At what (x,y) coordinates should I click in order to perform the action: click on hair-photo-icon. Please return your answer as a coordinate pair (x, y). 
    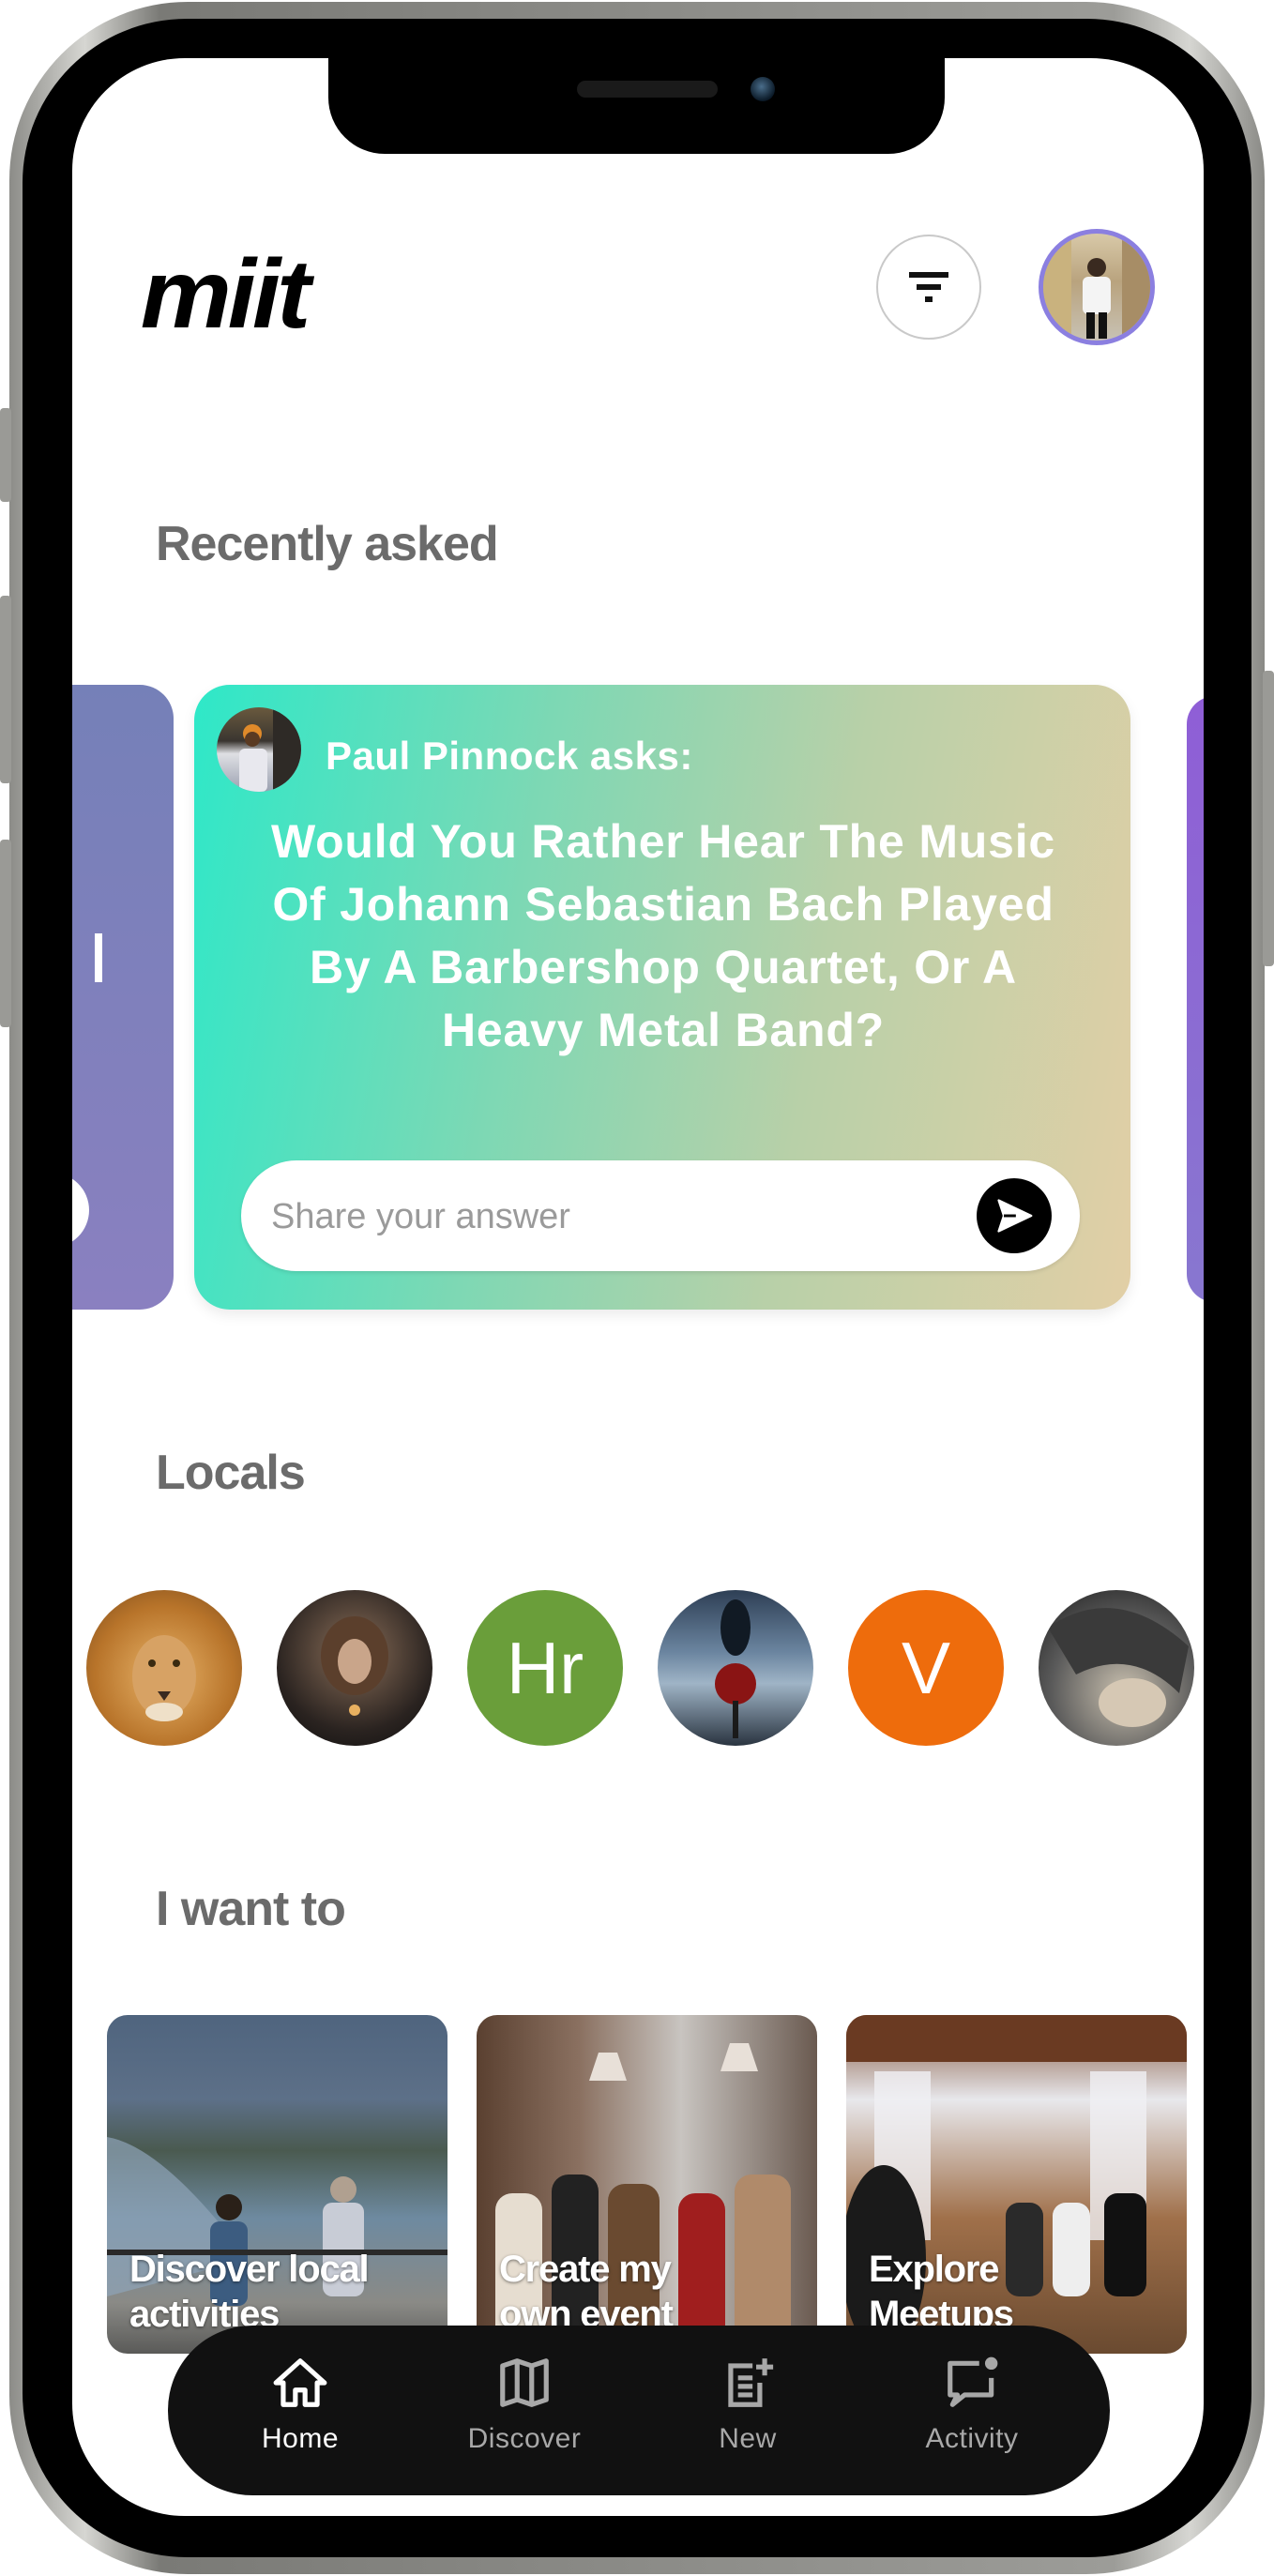
    Looking at the image, I should click on (1118, 1667).